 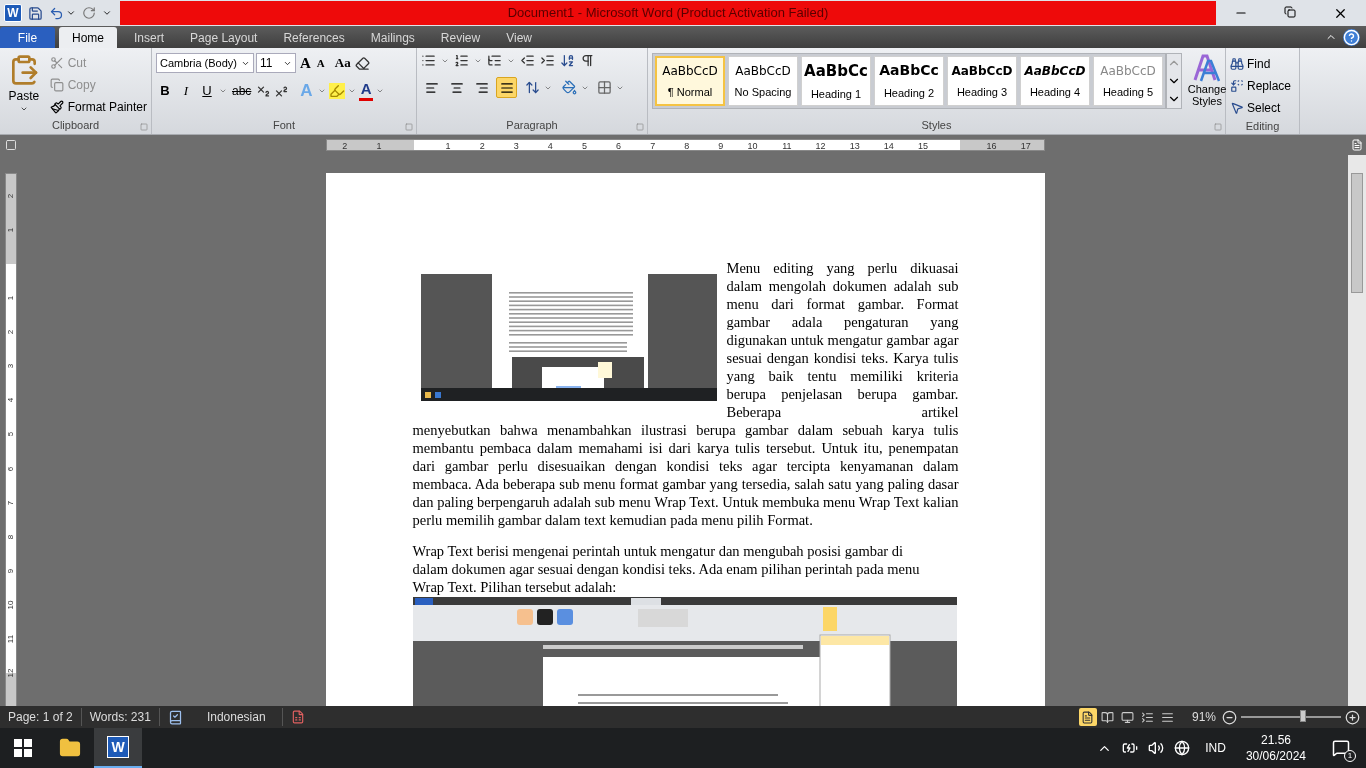 I want to click on ruler-number: 7, so click(x=653, y=145).